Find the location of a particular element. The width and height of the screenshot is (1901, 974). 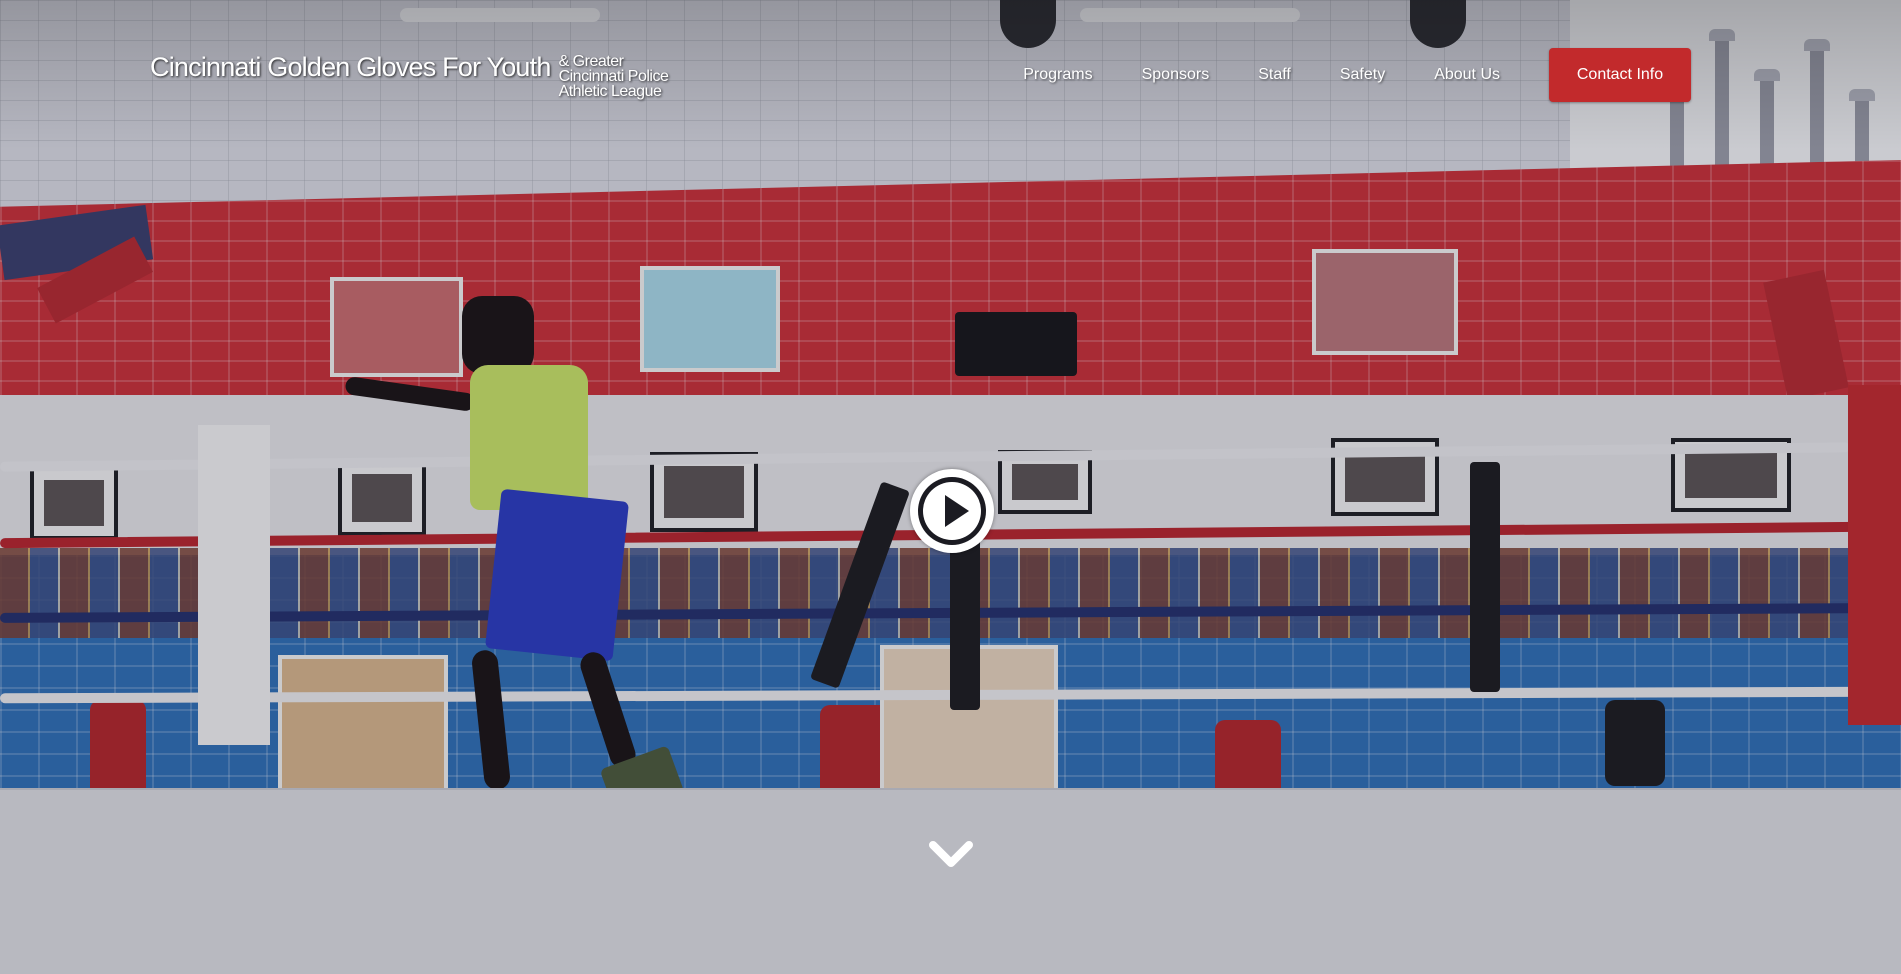

brand-title: Cincinnati Golden Gloves For Youth is located at coordinates (350, 67).